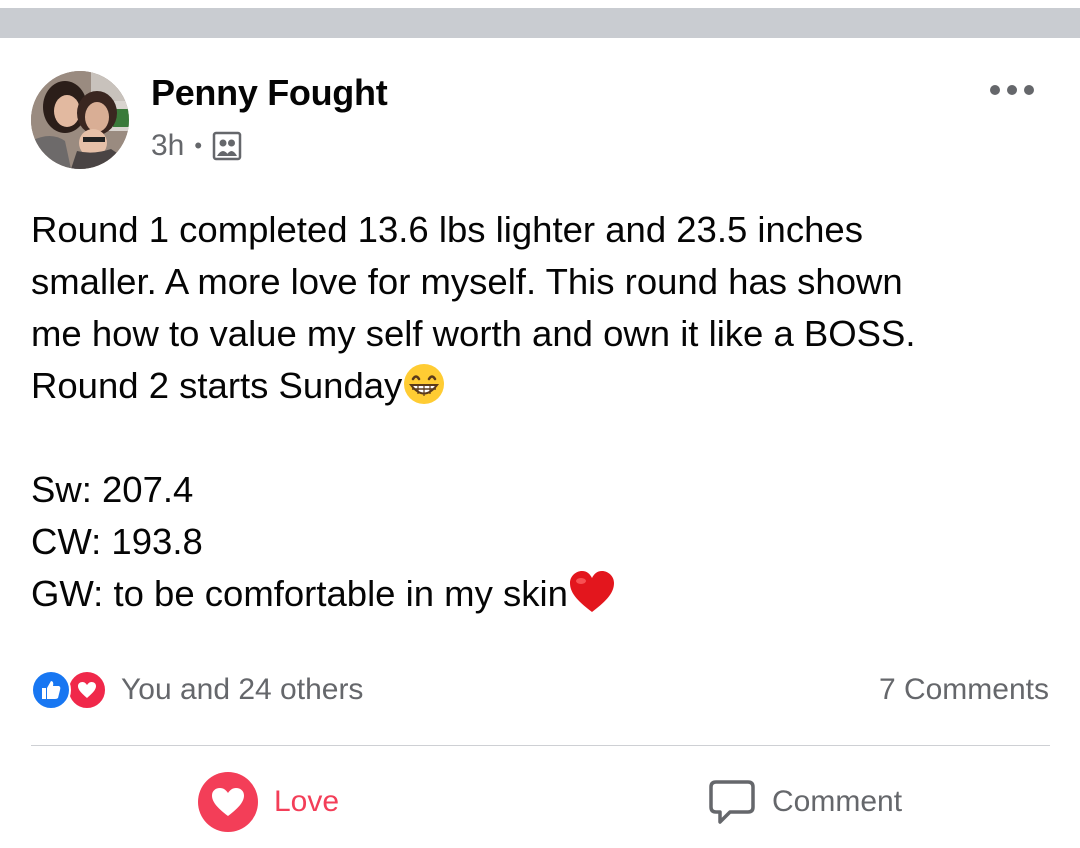 The image size is (1080, 848). Describe the element at coordinates (591, 592) in the screenshot. I see `red-heart-emoji-icon` at that location.